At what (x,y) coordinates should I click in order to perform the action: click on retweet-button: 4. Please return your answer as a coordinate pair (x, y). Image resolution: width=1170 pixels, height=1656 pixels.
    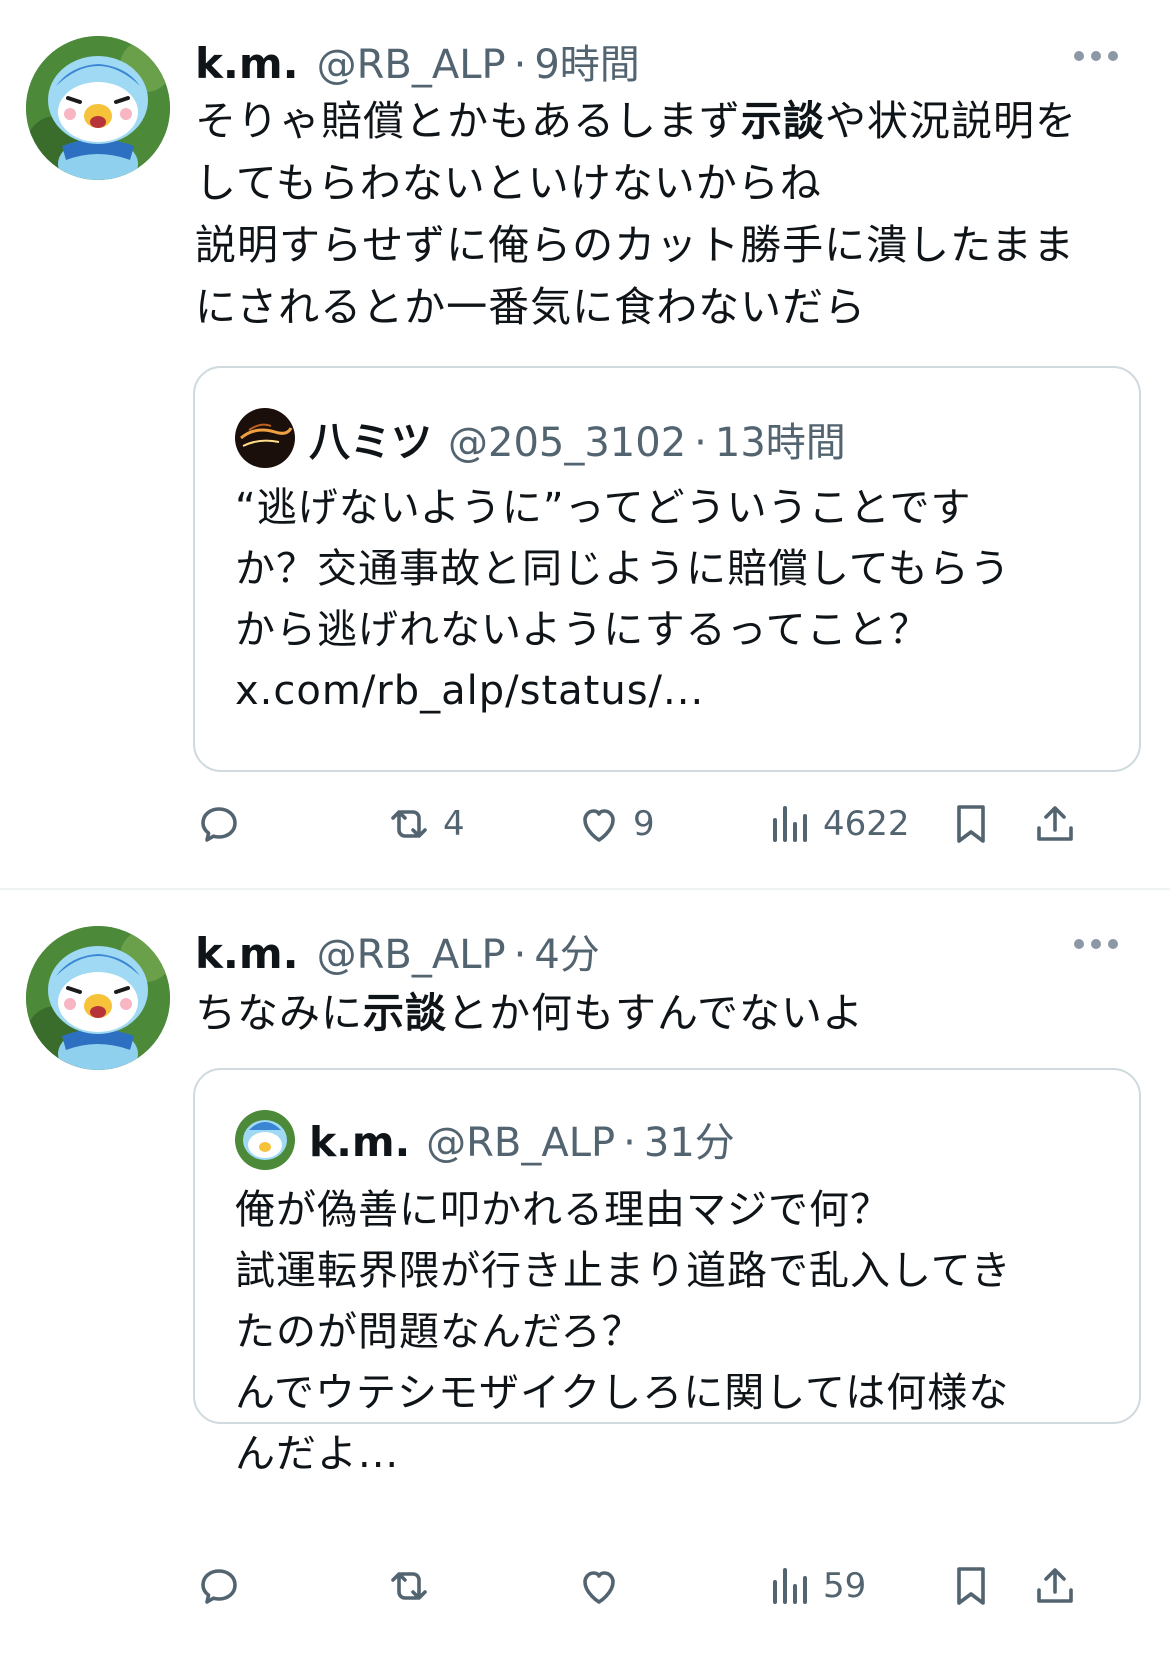
    Looking at the image, I should click on (425, 824).